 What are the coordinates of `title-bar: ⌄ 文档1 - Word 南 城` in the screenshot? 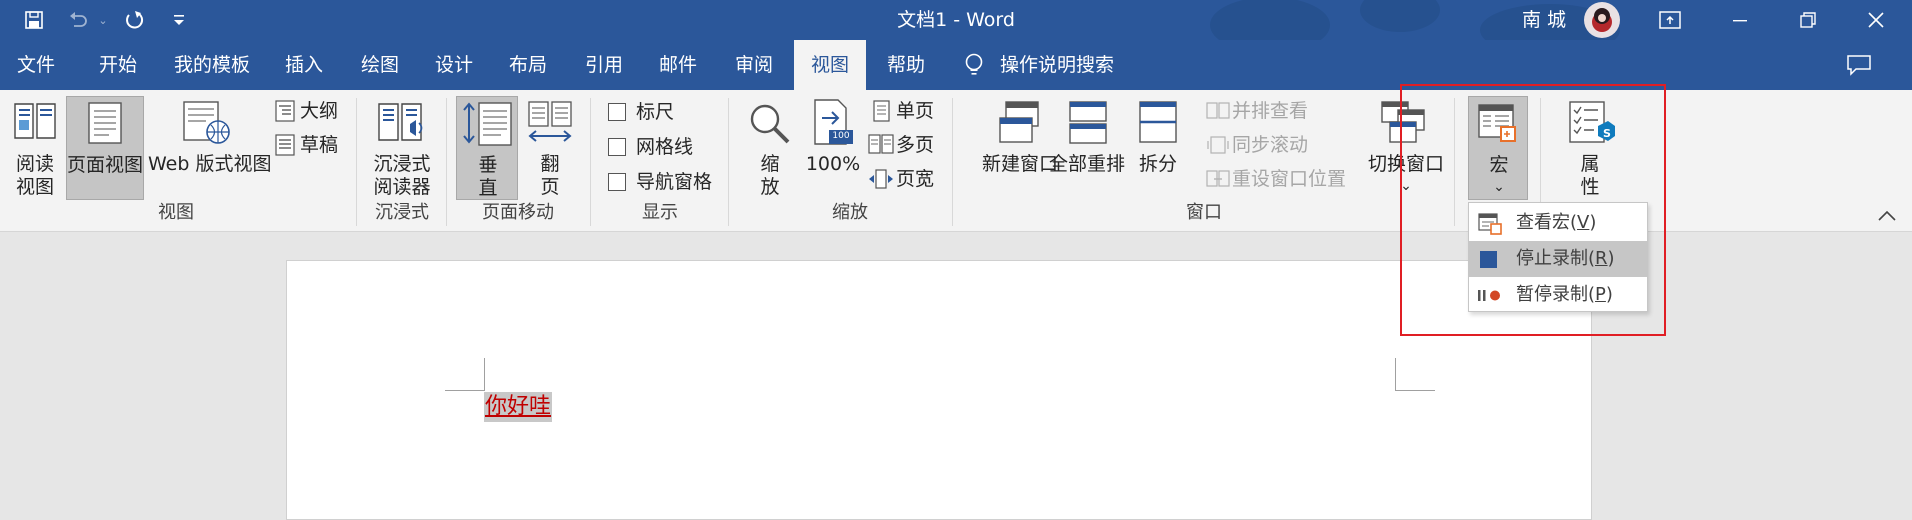 It's located at (956, 20).